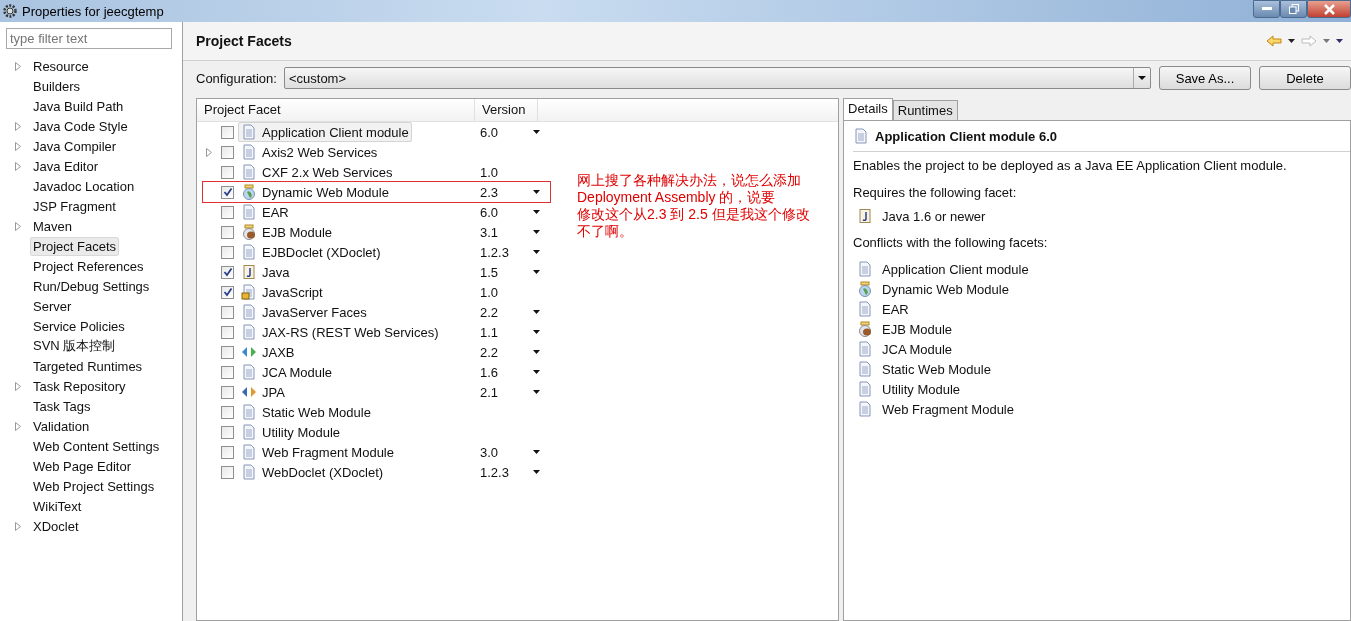 This screenshot has height=621, width=1351. I want to click on version-value: 1.1, so click(489, 332).